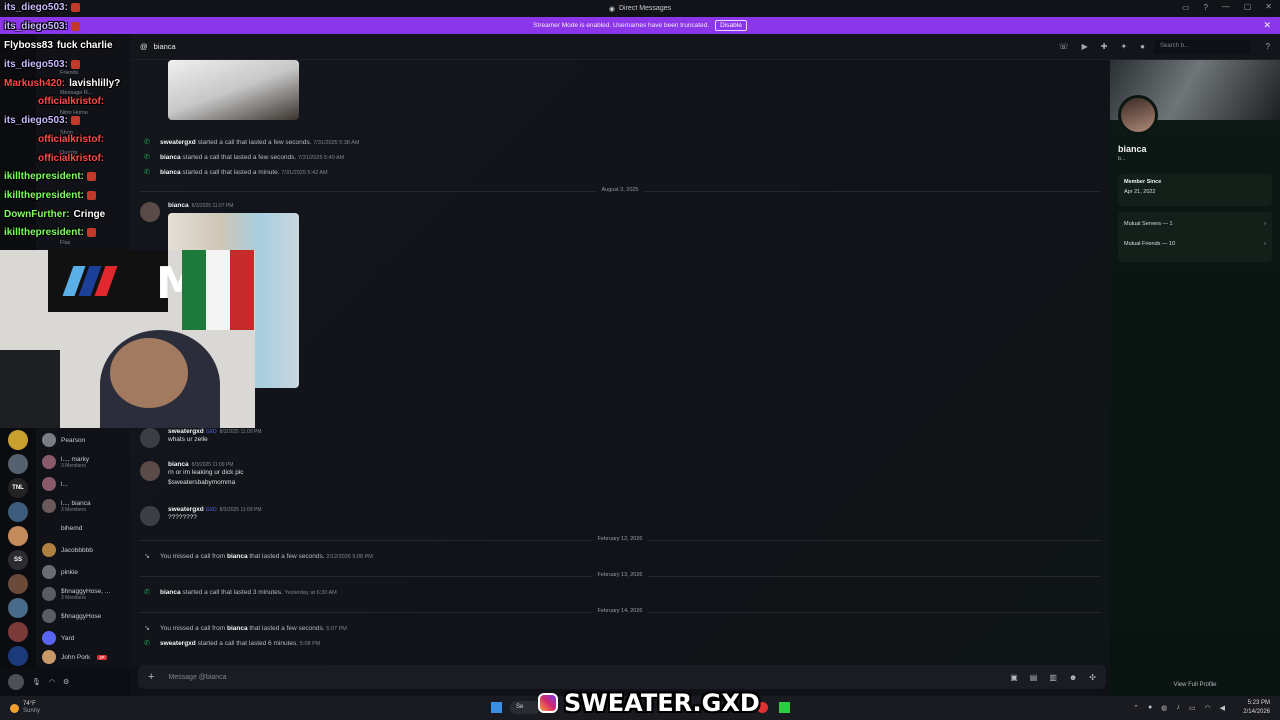  I want to click on dm-item: $hnaggyHose, ... 3 Members, so click(86, 594).